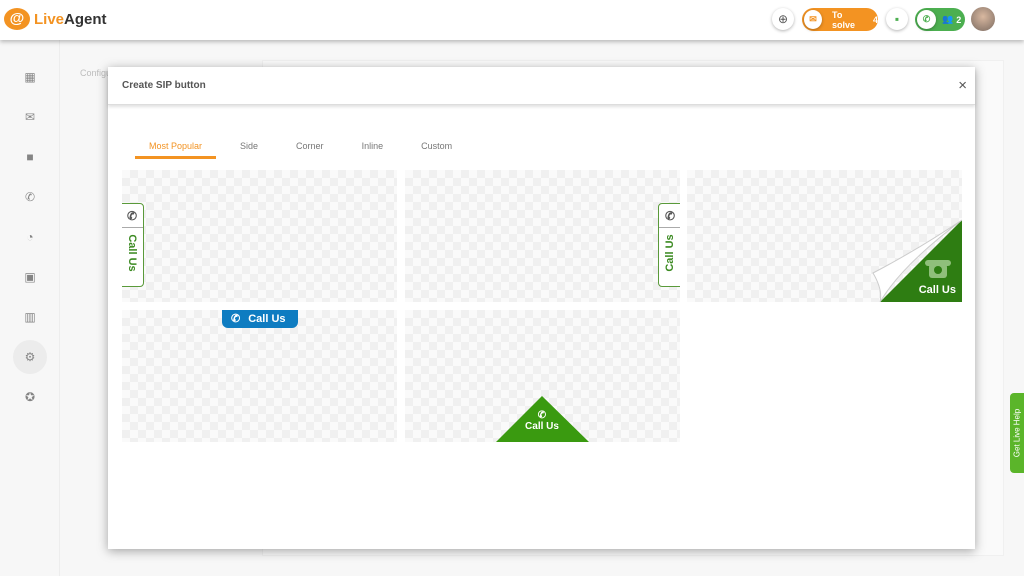 The height and width of the screenshot is (576, 1024). What do you see at coordinates (310, 149) in the screenshot?
I see `tab-corner: Corner` at bounding box center [310, 149].